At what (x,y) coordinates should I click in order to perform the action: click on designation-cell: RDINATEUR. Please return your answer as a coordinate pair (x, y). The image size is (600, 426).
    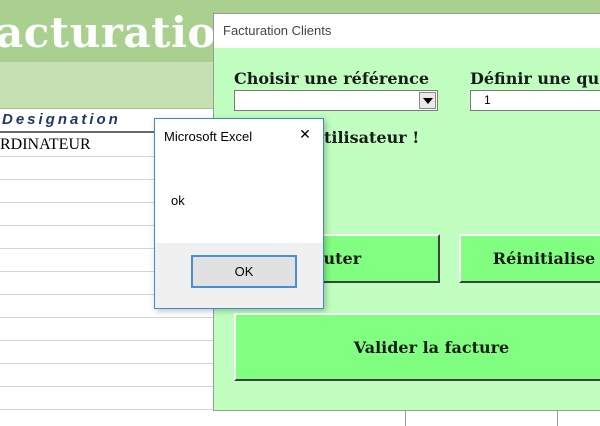
    Looking at the image, I should click on (45, 145).